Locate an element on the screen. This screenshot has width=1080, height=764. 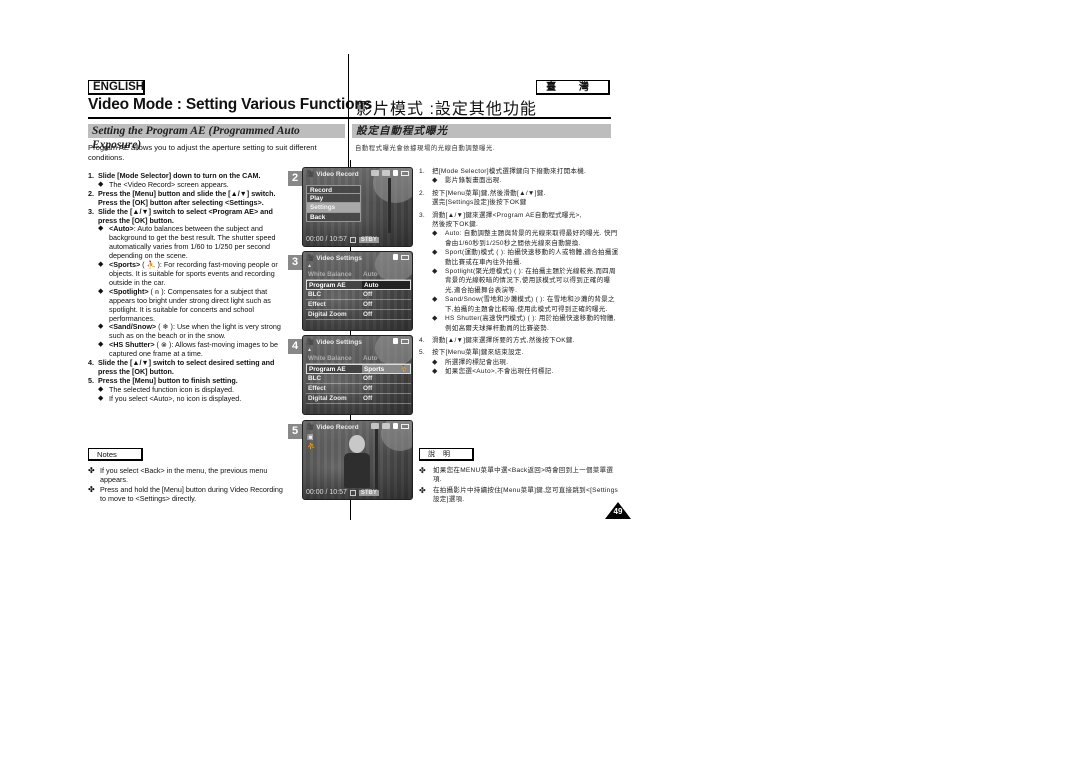
camera-lcd: 🎥 Video Record ▣ ⛹ 00:00 / 10:57 STBY is located at coordinates (357, 460).